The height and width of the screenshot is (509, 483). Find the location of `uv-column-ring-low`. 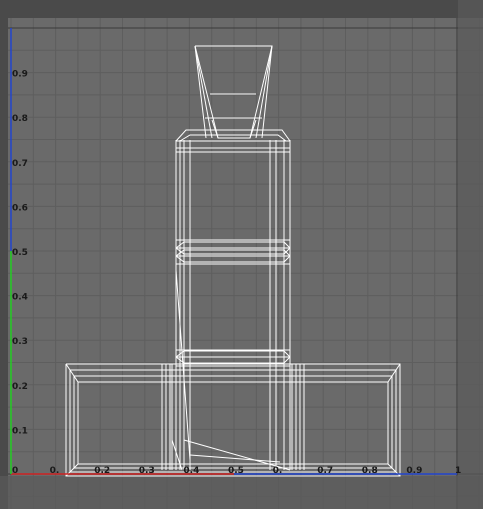

uv-column-ring-low is located at coordinates (233, 354).